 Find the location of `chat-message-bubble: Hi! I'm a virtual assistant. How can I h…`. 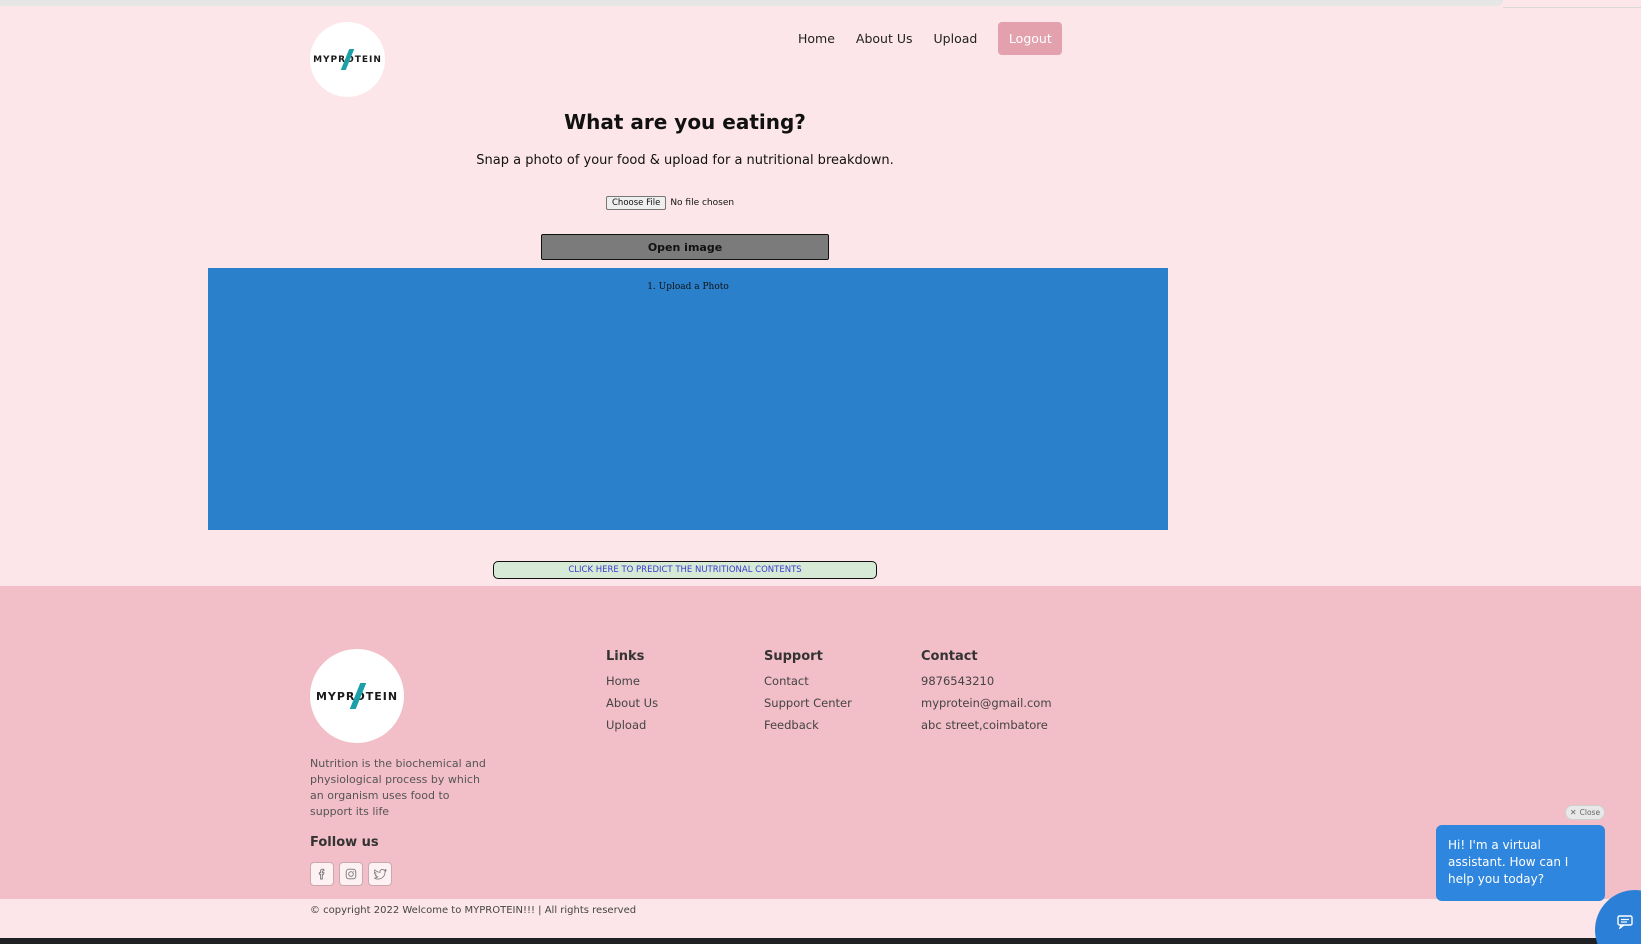

chat-message-bubble: Hi! I'm a virtual assistant. How can I h… is located at coordinates (1520, 863).